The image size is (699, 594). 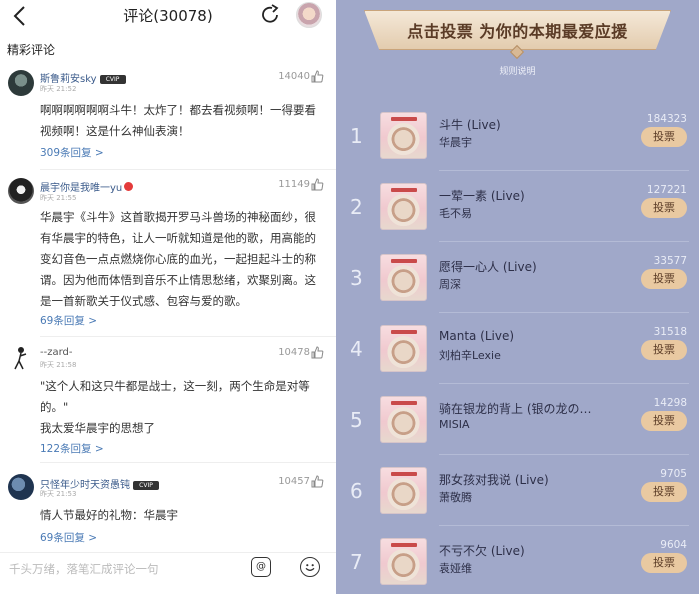 I want to click on comment-author: 斯鲁莉安sky CVIP, so click(x=83, y=77).